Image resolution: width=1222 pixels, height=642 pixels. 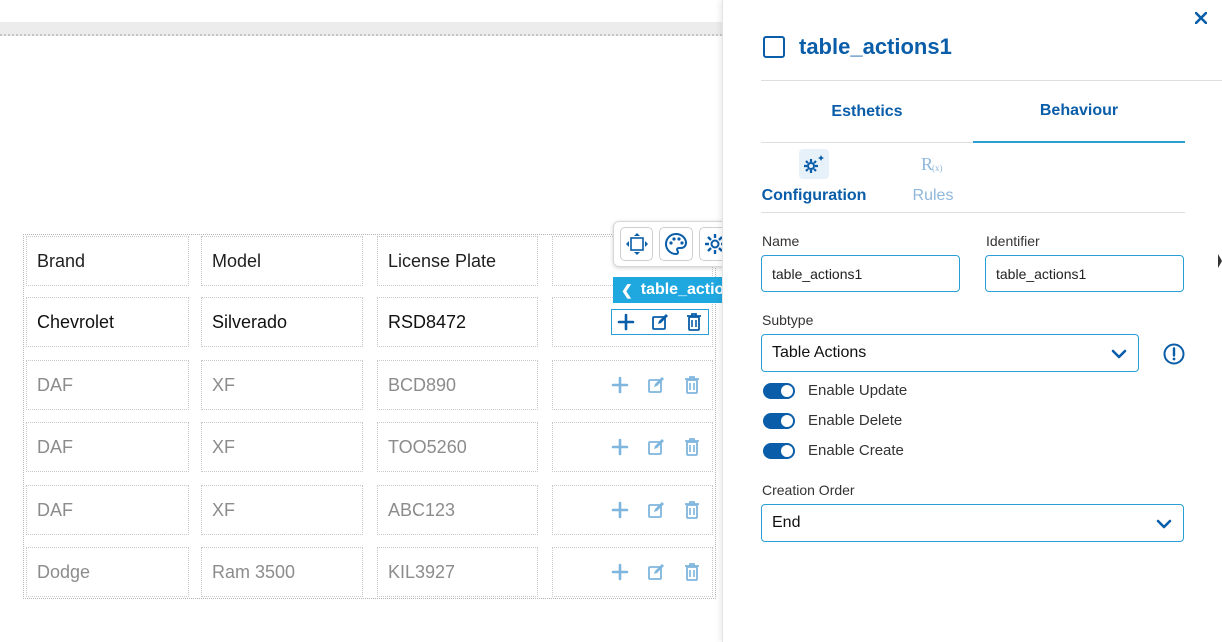 What do you see at coordinates (867, 112) in the screenshot?
I see `tab-esthetics: Esthetics` at bounding box center [867, 112].